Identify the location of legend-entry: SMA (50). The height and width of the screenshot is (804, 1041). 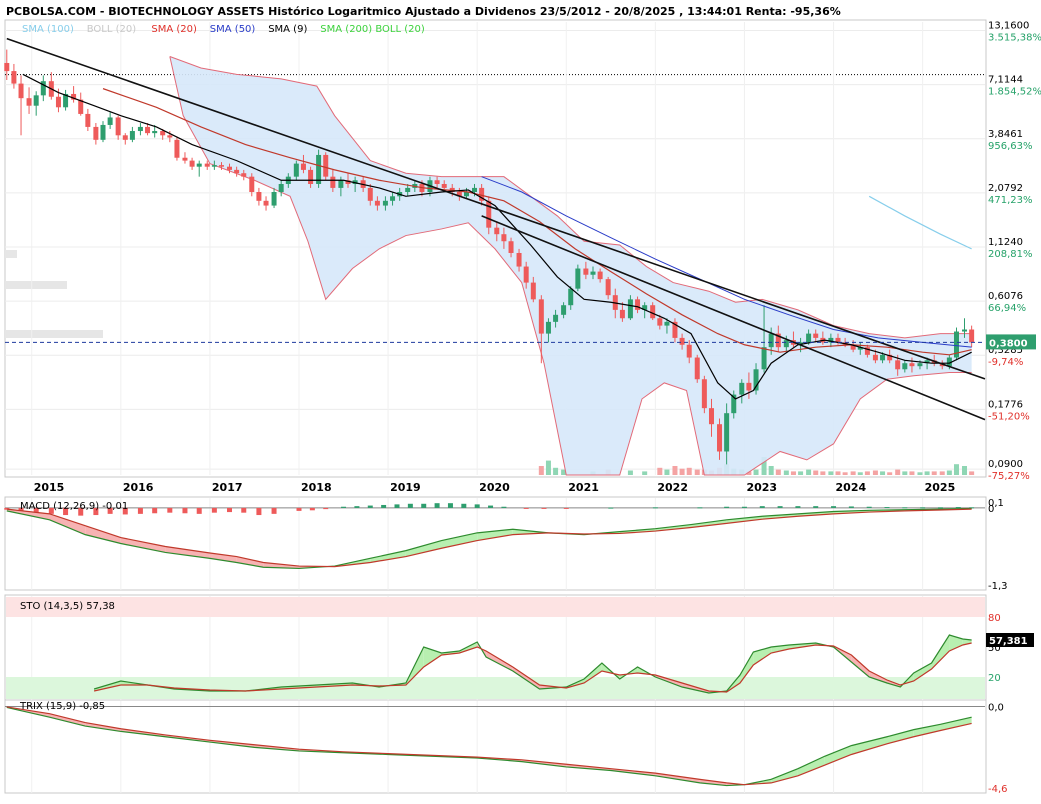
(233, 29).